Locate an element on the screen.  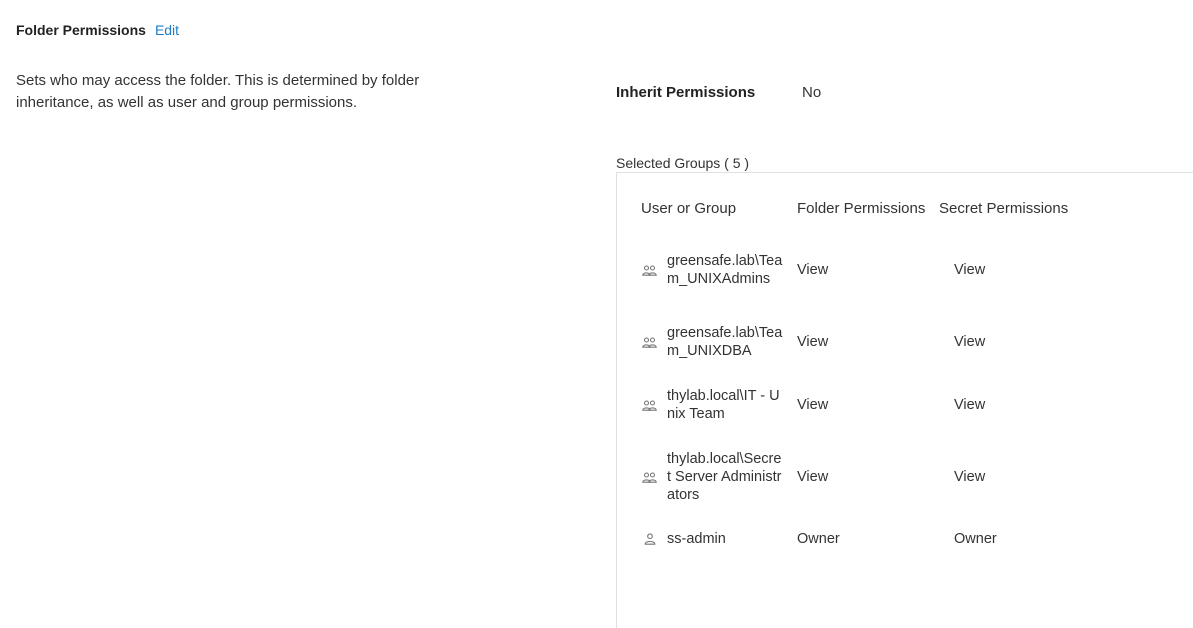
table-row: thylab.local\IT - Unix Team View View is located at coordinates (905, 405).